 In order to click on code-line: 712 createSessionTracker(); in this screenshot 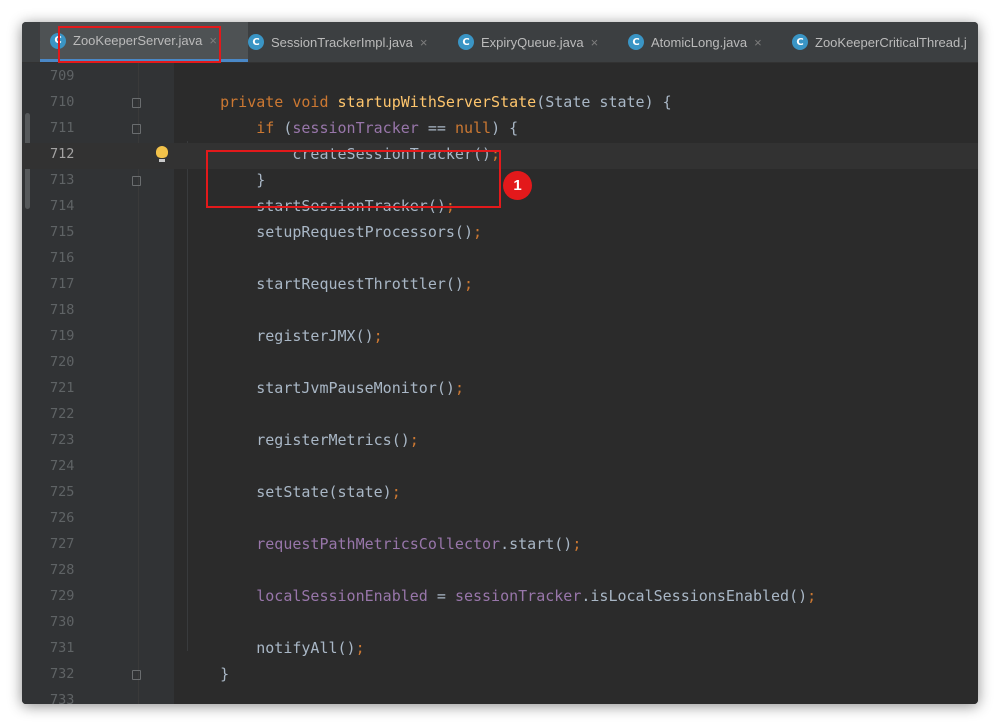, I will do `click(500, 156)`.